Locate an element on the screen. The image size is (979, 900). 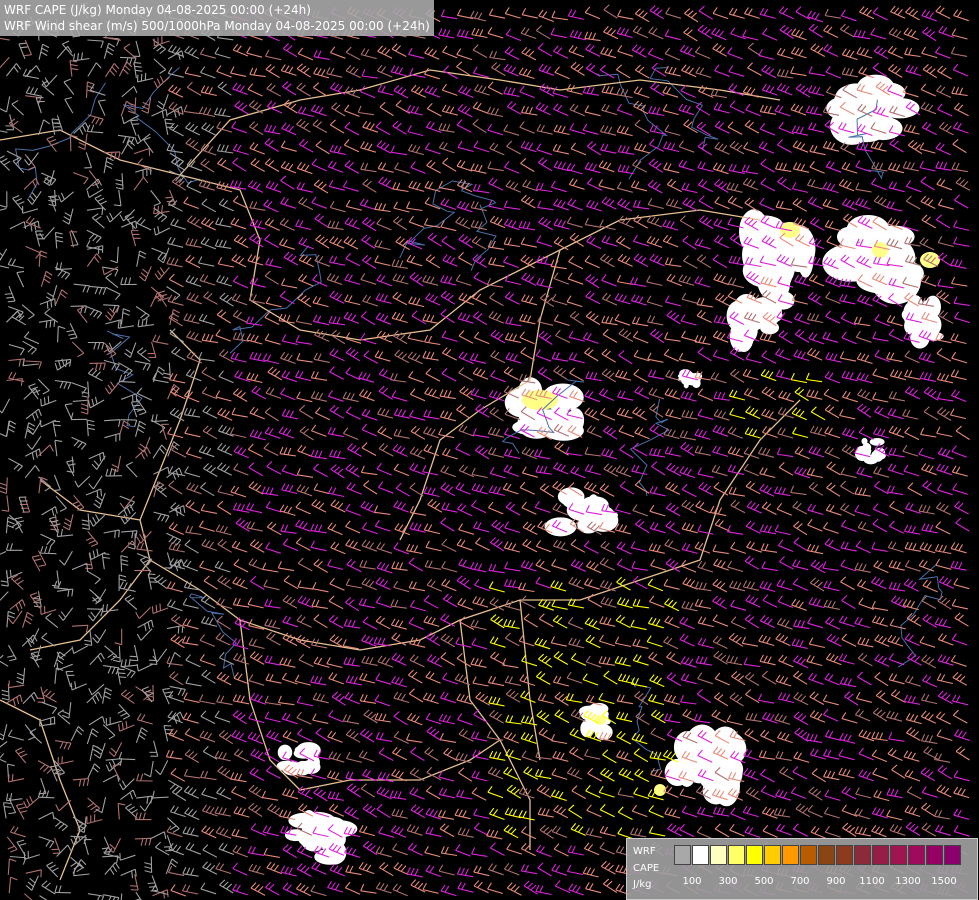
legend-label-unit: J/kg is located at coordinates (642, 884).